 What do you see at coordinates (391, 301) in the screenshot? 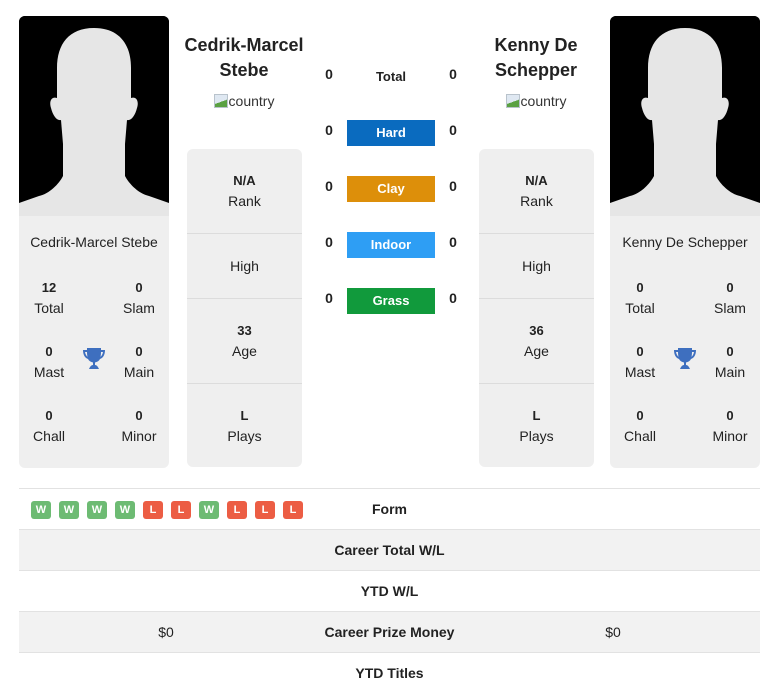
I see `surface-grass-badge: Grass` at bounding box center [391, 301].